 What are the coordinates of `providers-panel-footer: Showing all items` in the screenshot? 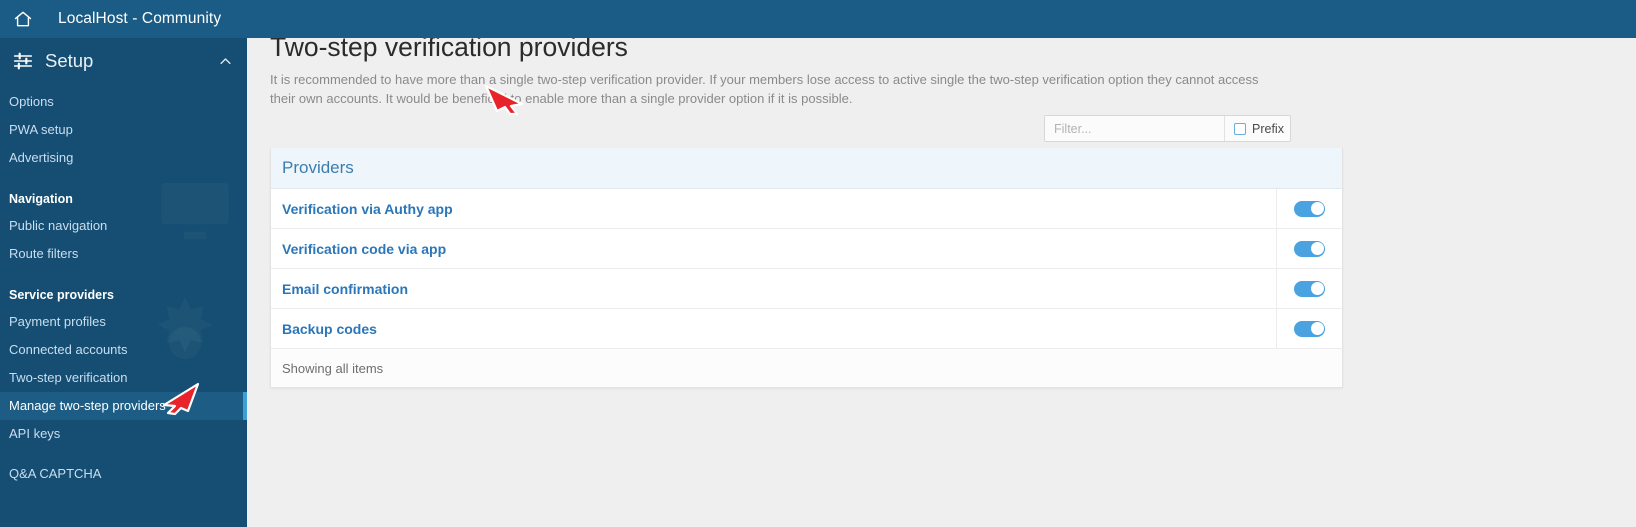 It's located at (806, 368).